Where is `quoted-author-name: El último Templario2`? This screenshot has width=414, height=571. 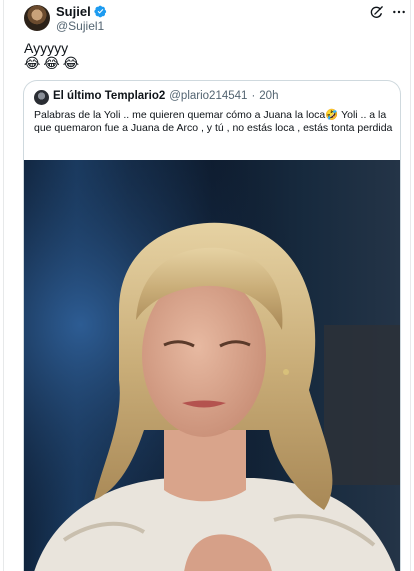 quoted-author-name: El último Templario2 is located at coordinates (109, 96).